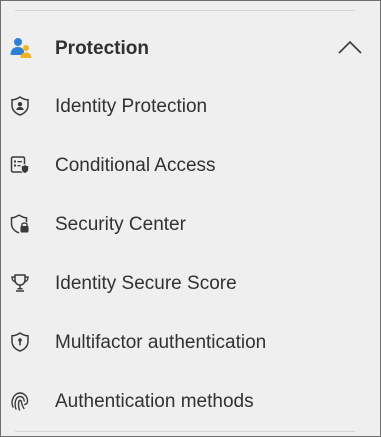  I want to click on nav-item-identity-secure-score: Identity Secure Score, so click(190, 284).